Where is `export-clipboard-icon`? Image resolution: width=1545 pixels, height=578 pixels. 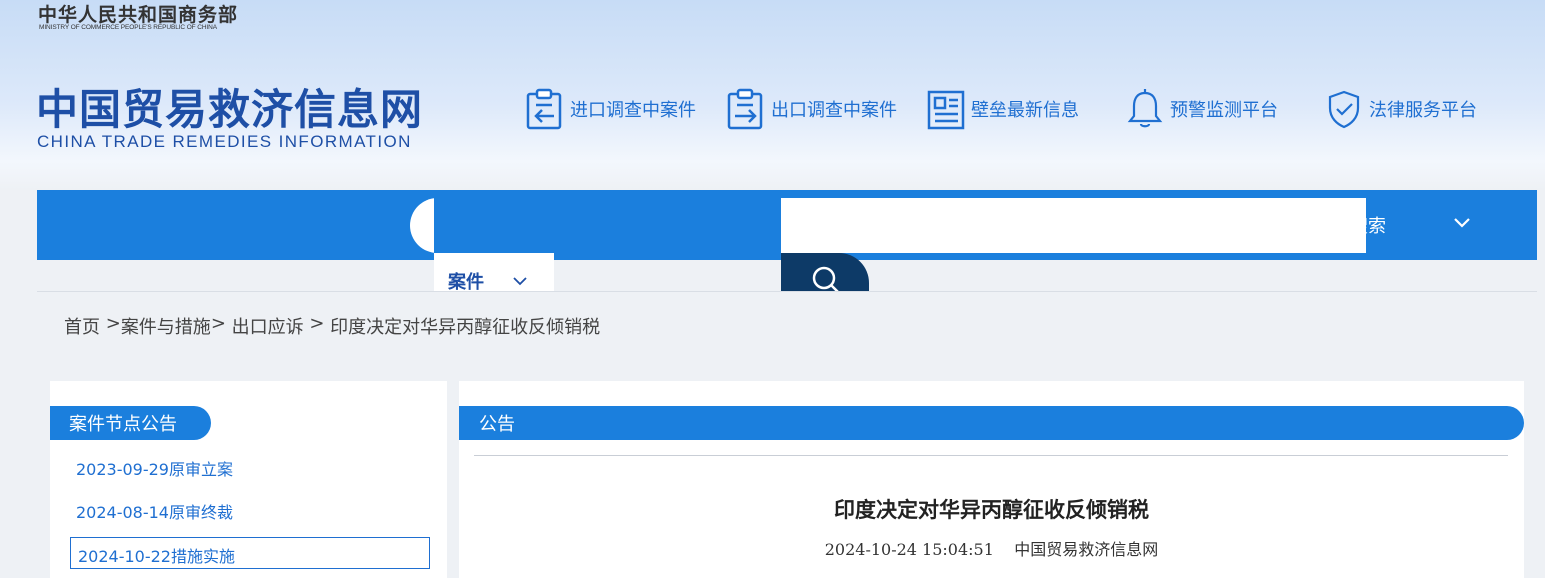
export-clipboard-icon is located at coordinates (745, 109).